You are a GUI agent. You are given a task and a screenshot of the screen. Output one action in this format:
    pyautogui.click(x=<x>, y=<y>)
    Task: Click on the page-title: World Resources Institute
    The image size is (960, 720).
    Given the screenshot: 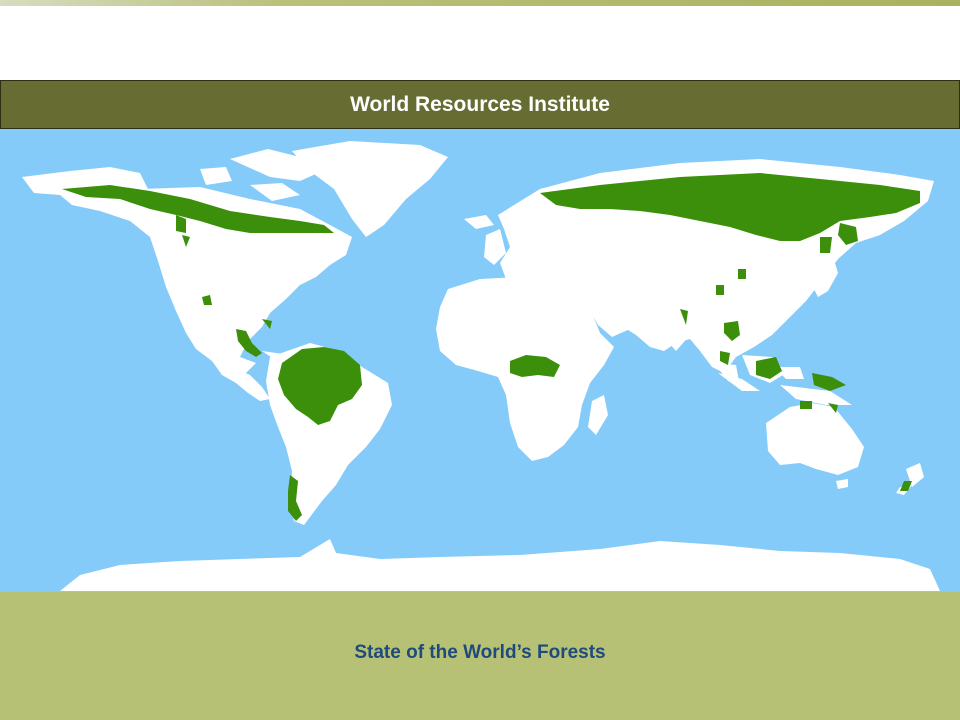 What is the action you would take?
    pyautogui.click(x=480, y=104)
    